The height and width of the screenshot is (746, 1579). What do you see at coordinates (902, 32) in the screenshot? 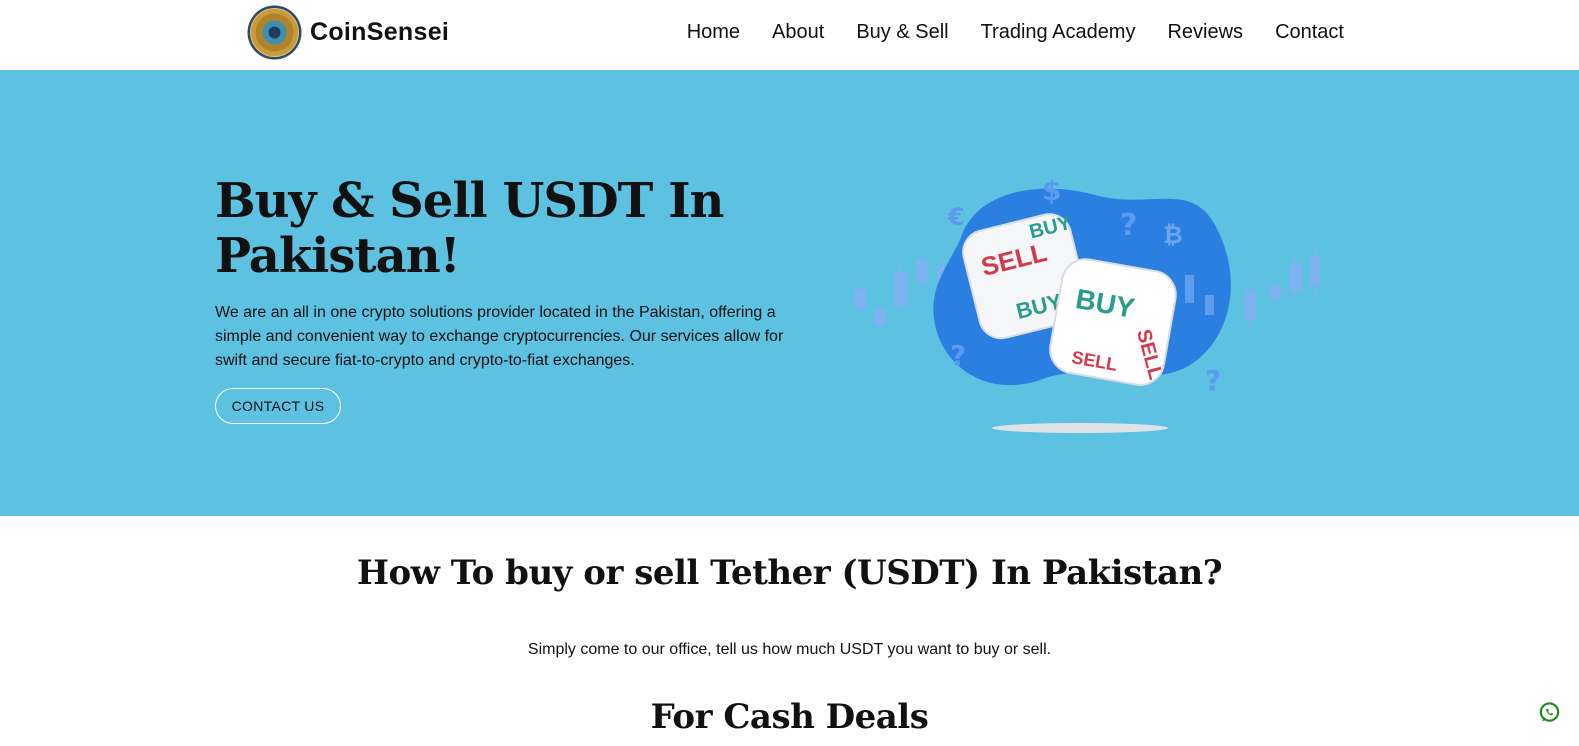
I see `nav-buy-sell: Buy & Sell` at bounding box center [902, 32].